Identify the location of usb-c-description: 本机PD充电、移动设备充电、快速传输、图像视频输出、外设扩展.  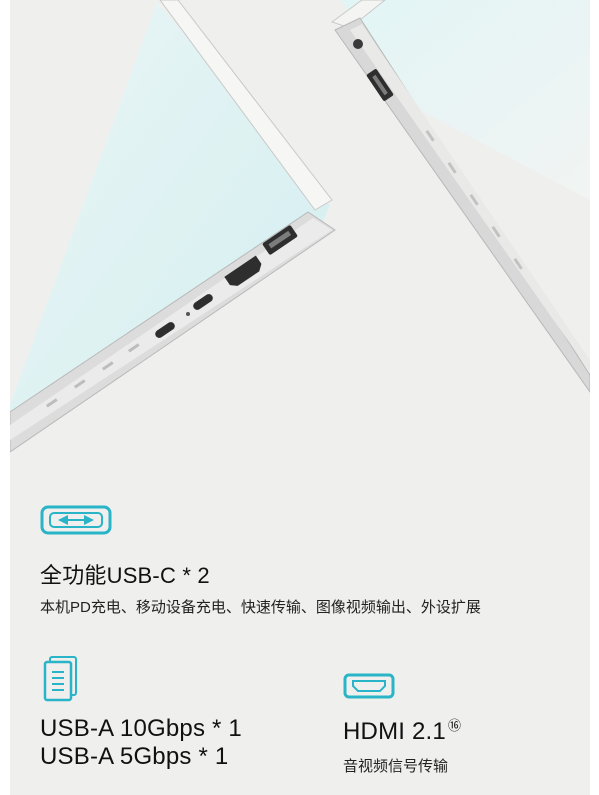
(260, 607).